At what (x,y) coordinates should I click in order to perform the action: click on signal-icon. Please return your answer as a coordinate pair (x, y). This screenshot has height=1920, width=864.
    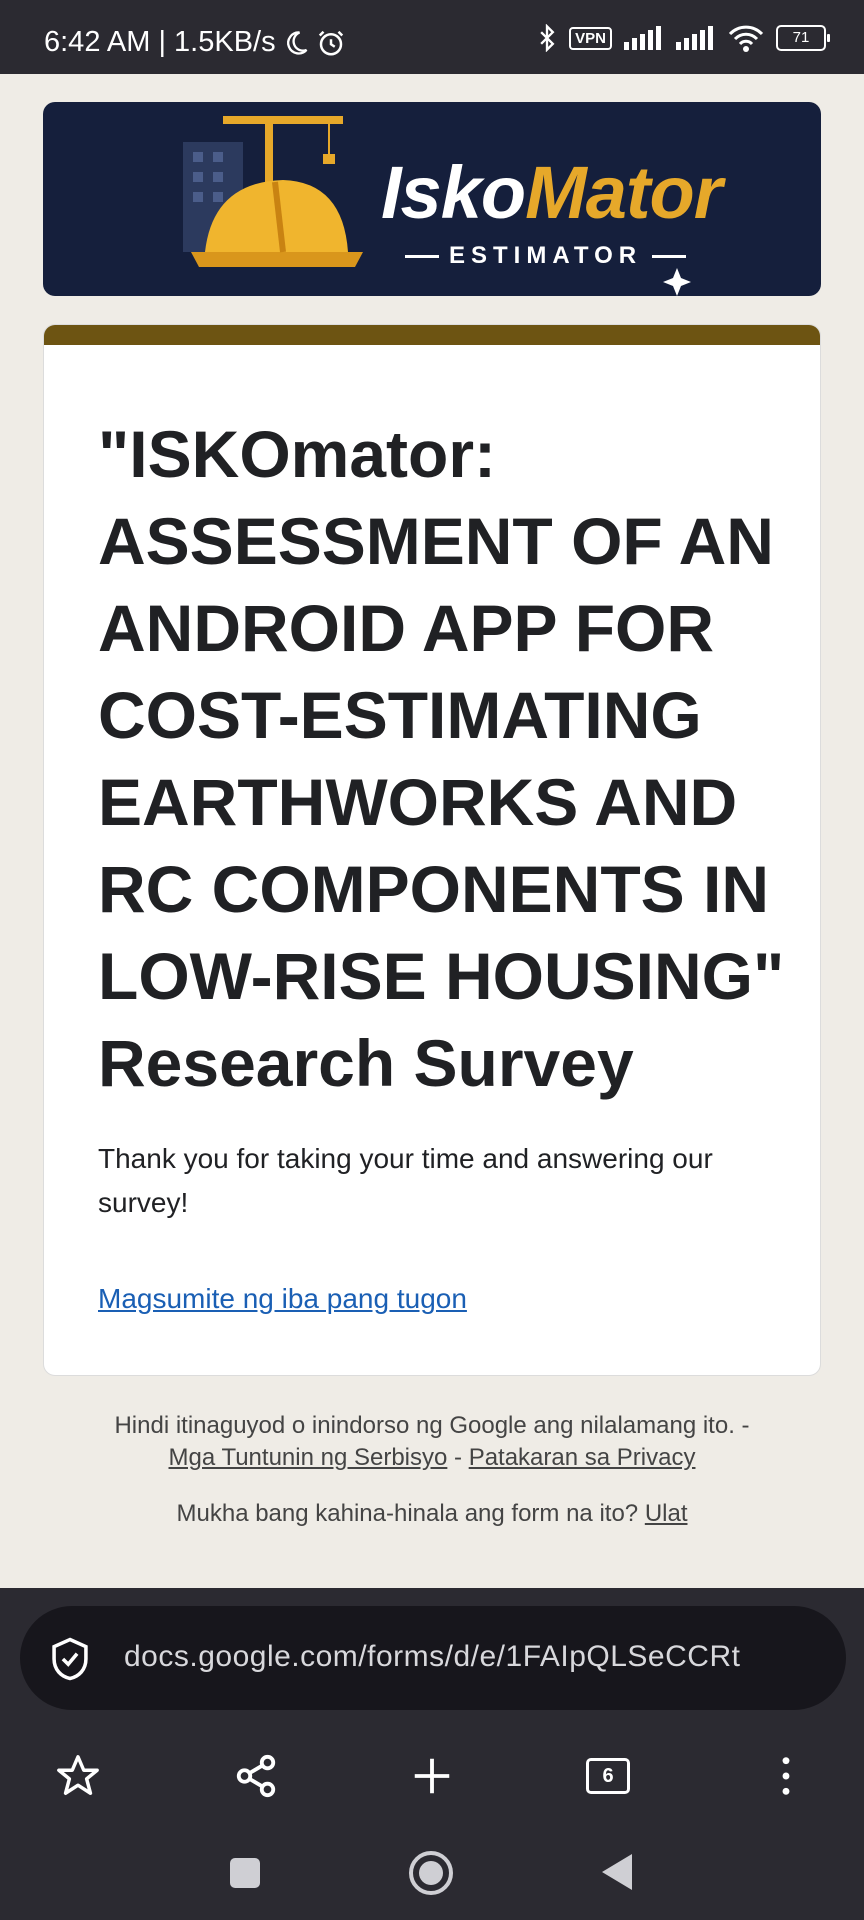
    Looking at the image, I should click on (642, 38).